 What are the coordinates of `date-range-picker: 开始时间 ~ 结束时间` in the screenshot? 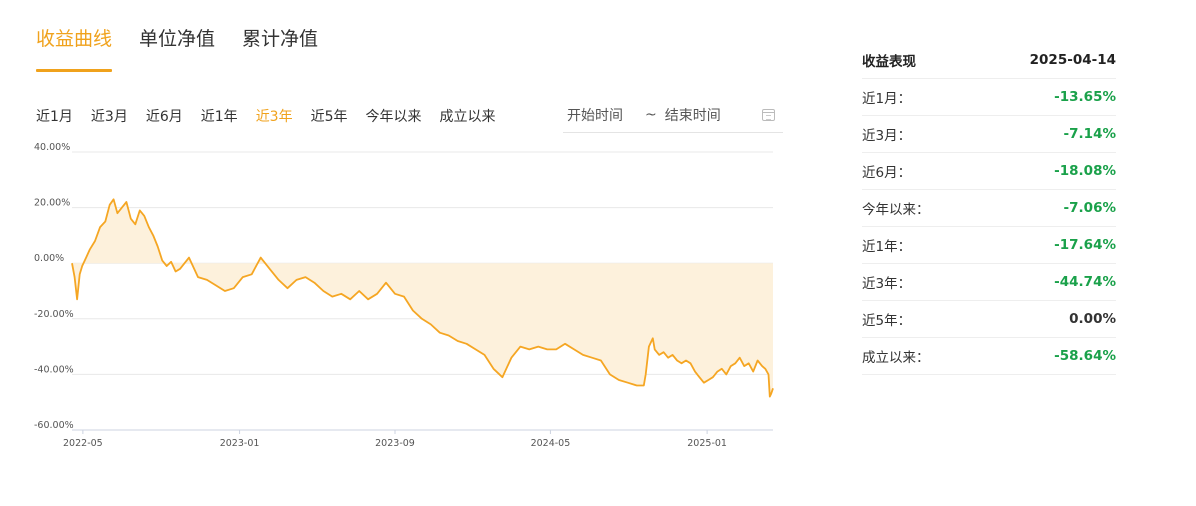 It's located at (673, 115).